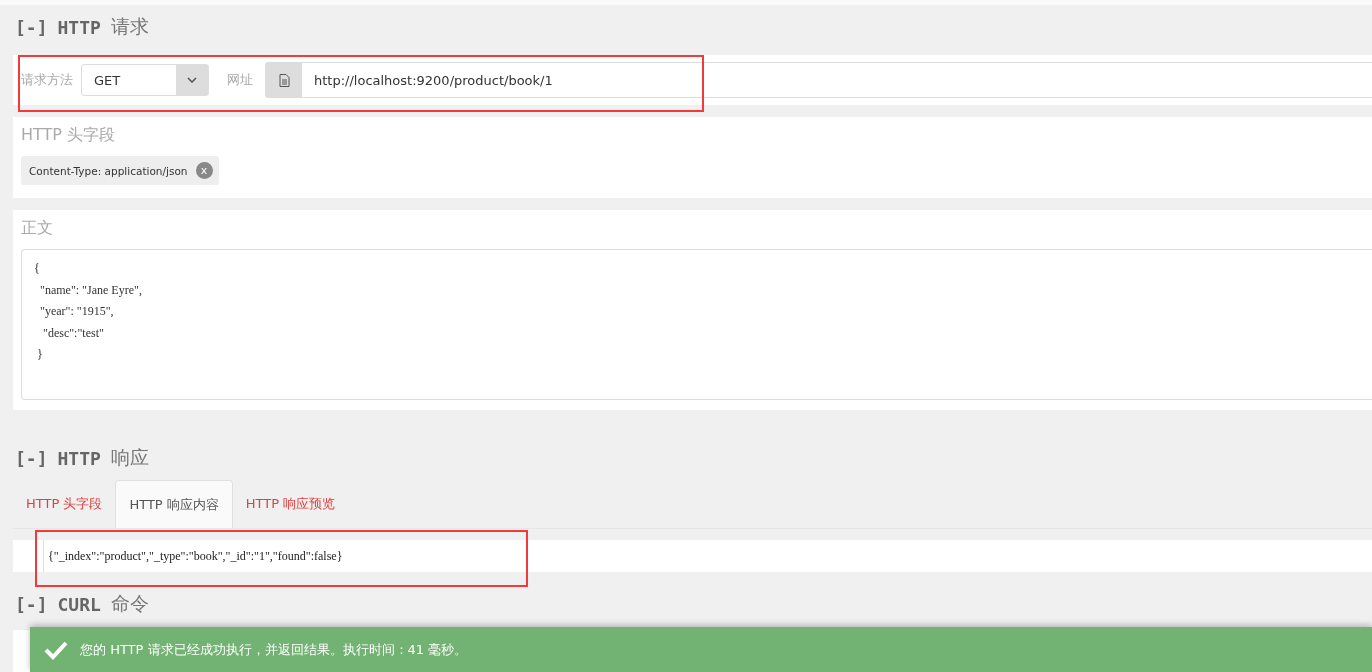 The height and width of the screenshot is (672, 1372). What do you see at coordinates (129, 26) in the screenshot?
I see `section-subtitle: 请求` at bounding box center [129, 26].